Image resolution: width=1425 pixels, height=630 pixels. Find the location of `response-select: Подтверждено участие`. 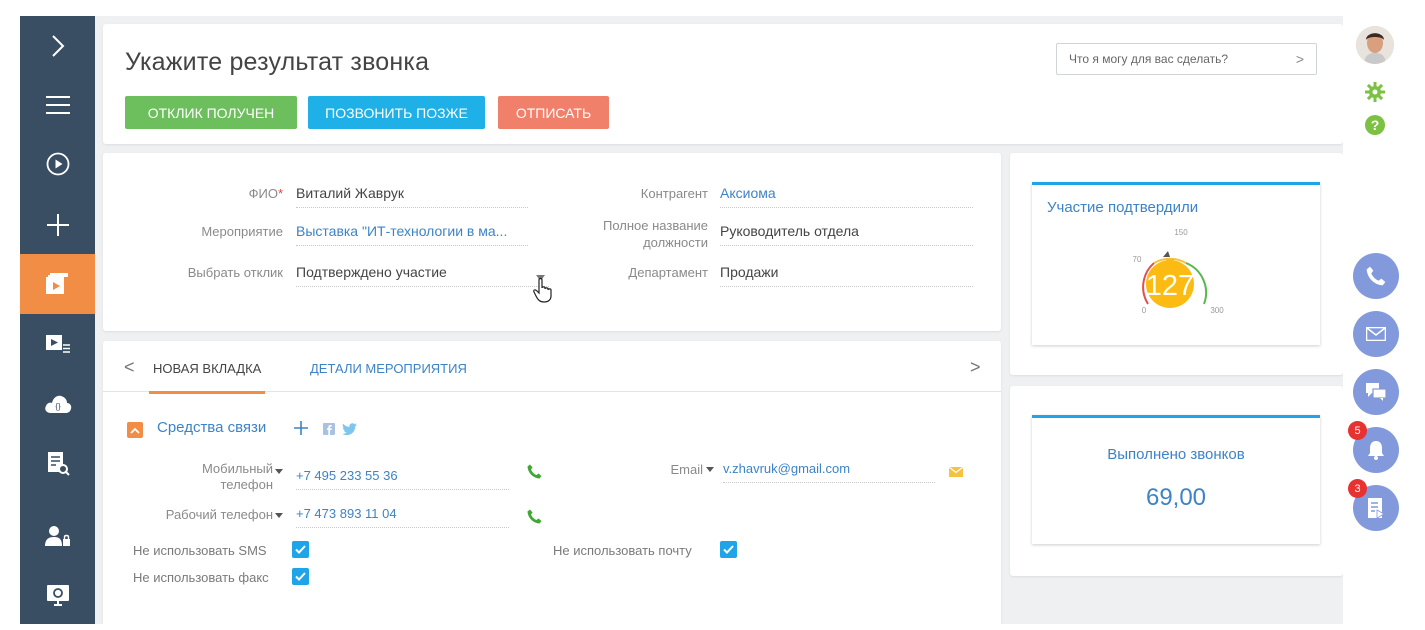

response-select: Подтверждено участие is located at coordinates (422, 275).